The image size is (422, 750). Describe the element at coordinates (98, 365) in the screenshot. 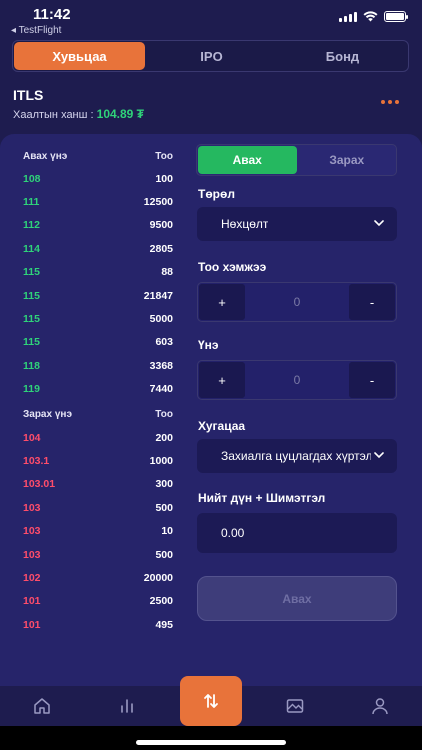

I see `buy-order-row: 118 3368` at that location.